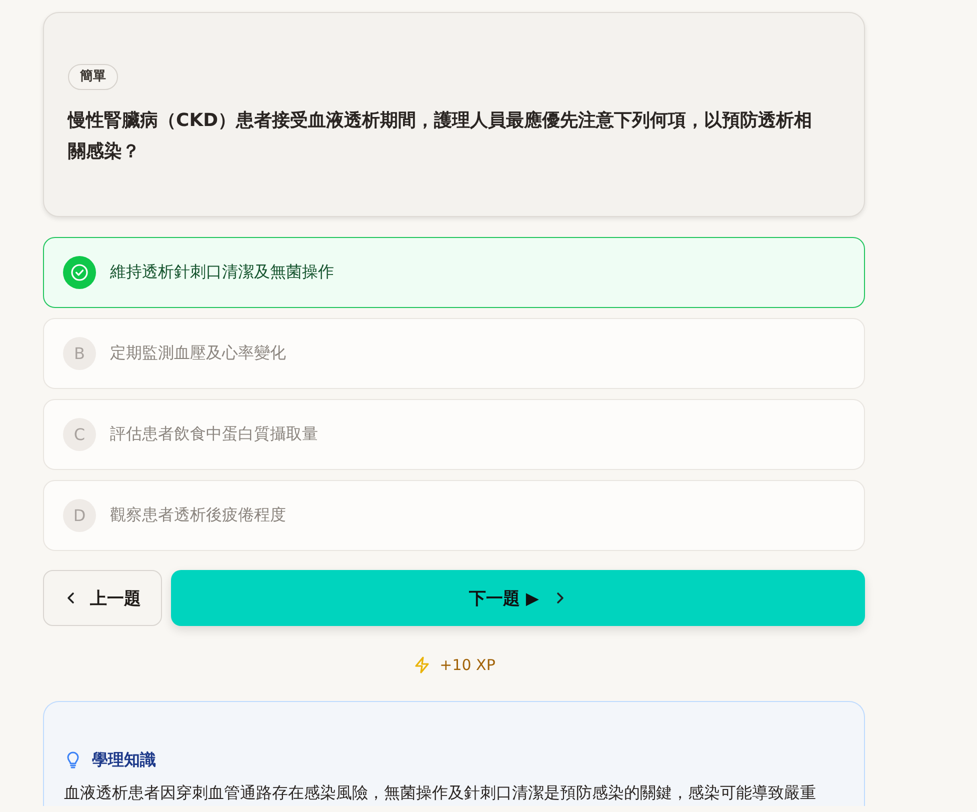 This screenshot has width=977, height=812. Describe the element at coordinates (454, 272) in the screenshot. I see `answer-option: 維持透析針刺口清潔及無菌操作` at that location.